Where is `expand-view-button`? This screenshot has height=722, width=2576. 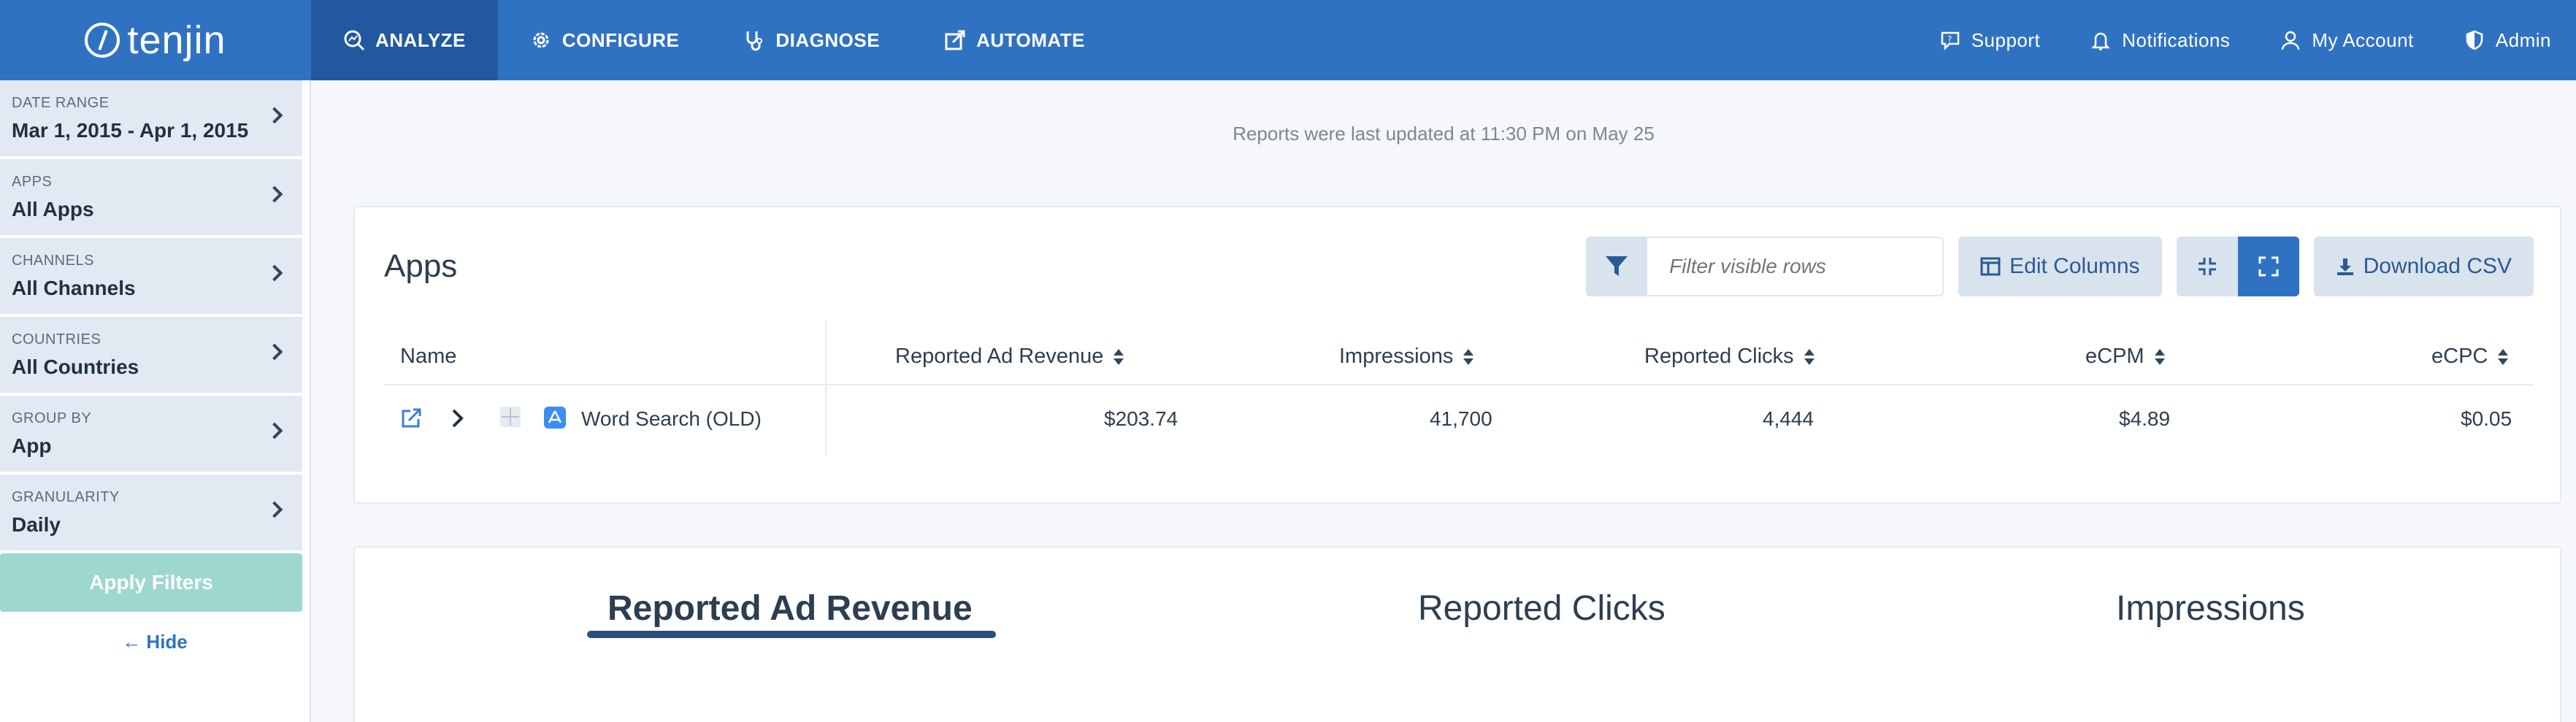
expand-view-button is located at coordinates (2268, 266).